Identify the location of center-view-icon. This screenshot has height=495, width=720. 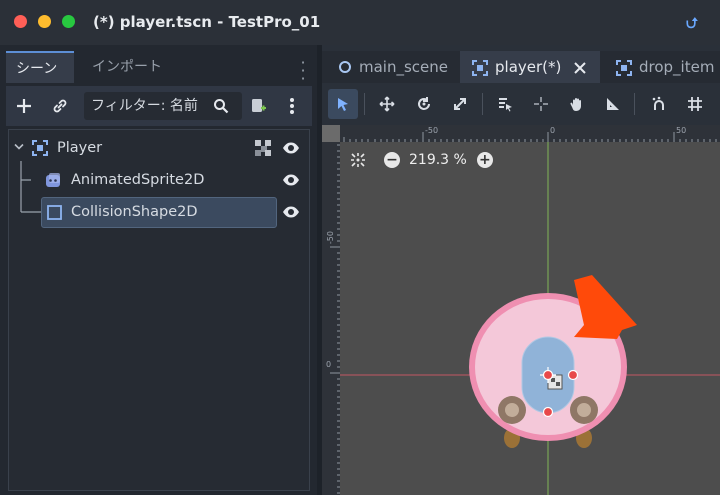
(358, 160).